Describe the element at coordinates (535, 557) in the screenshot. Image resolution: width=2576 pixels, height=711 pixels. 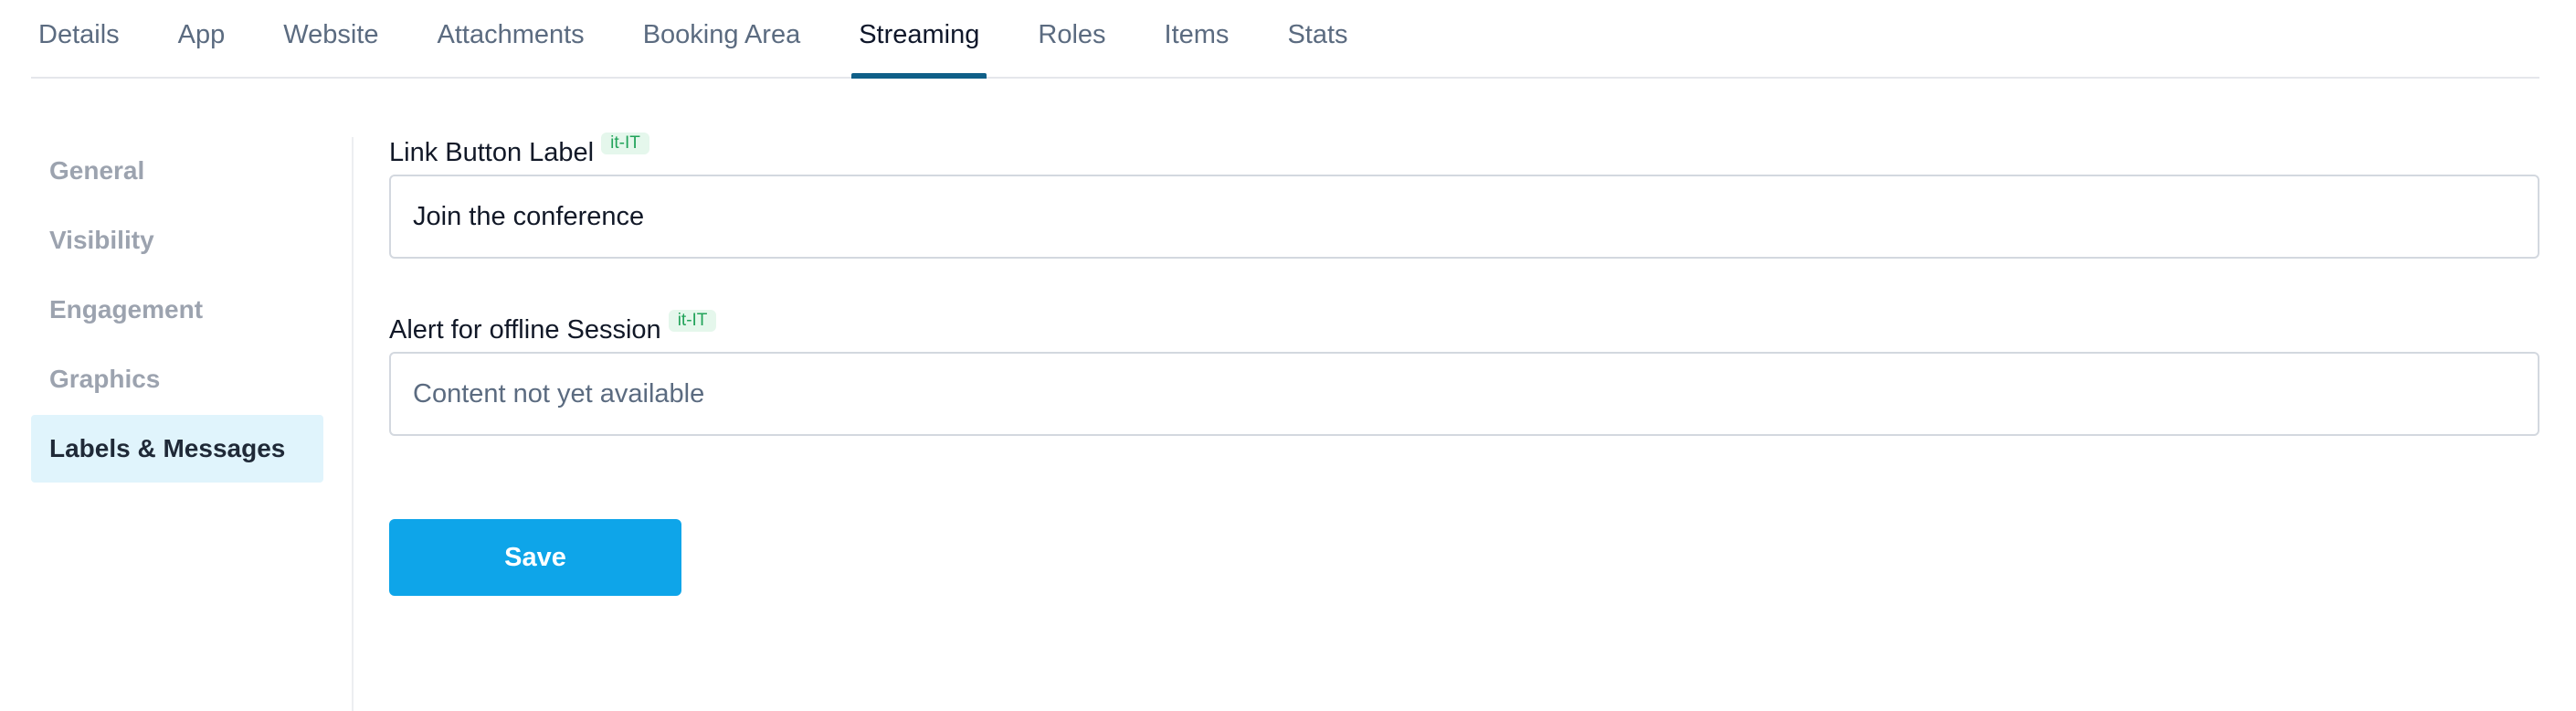
I see `save-button: Save` at that location.